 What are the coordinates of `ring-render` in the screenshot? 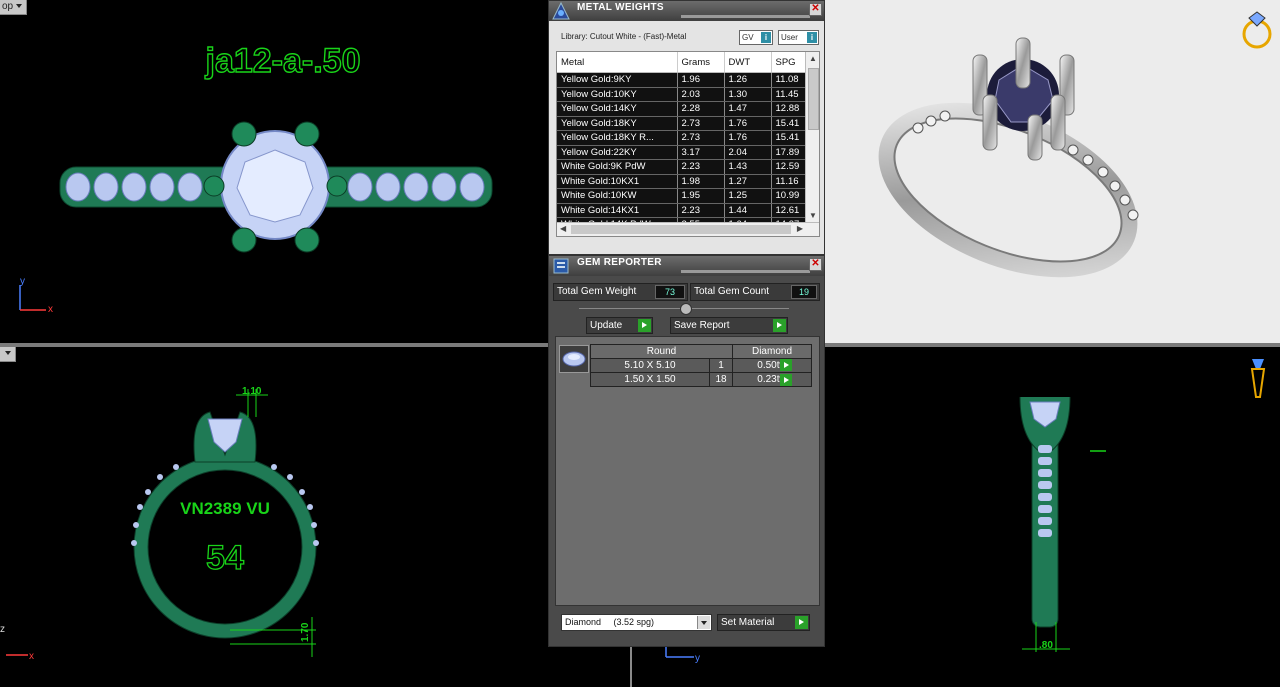 It's located at (1075, 144).